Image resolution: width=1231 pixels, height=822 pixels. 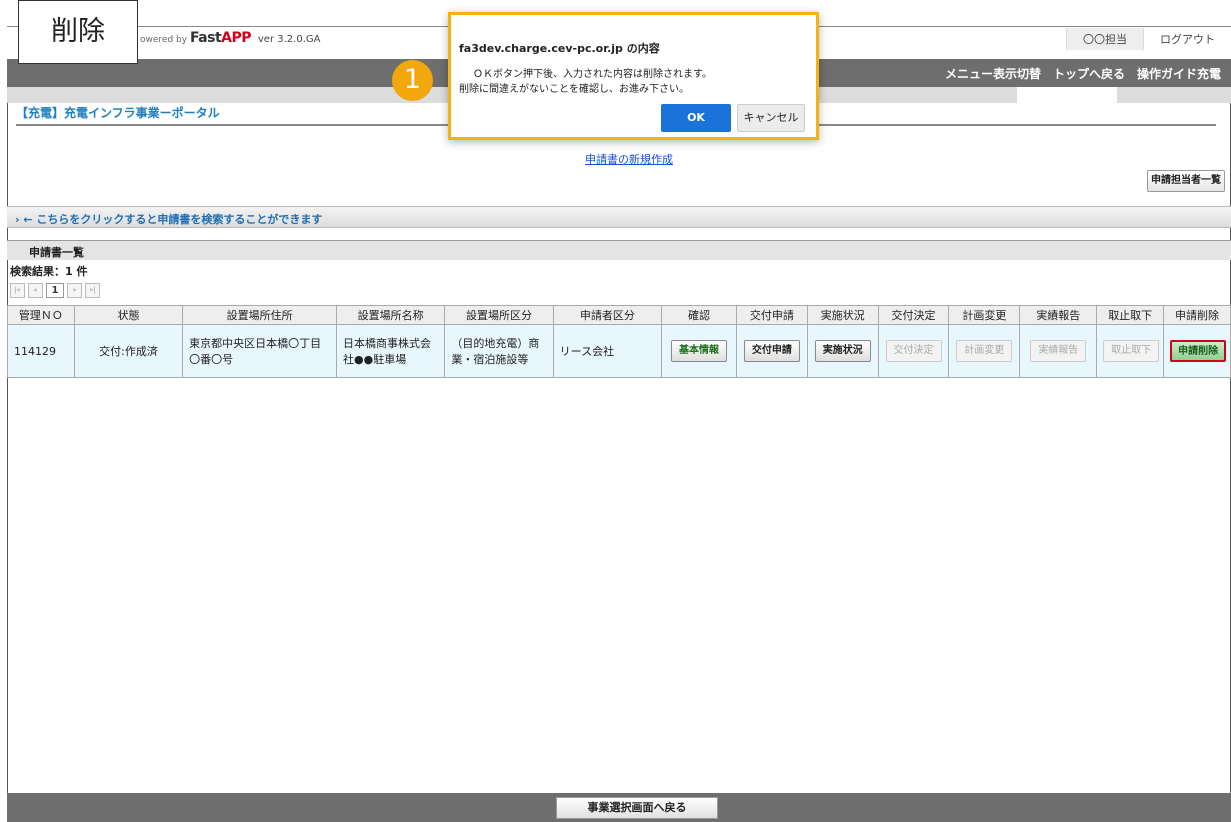 What do you see at coordinates (771, 351) in the screenshot?
I see `grant-application-button: 交付申請` at bounding box center [771, 351].